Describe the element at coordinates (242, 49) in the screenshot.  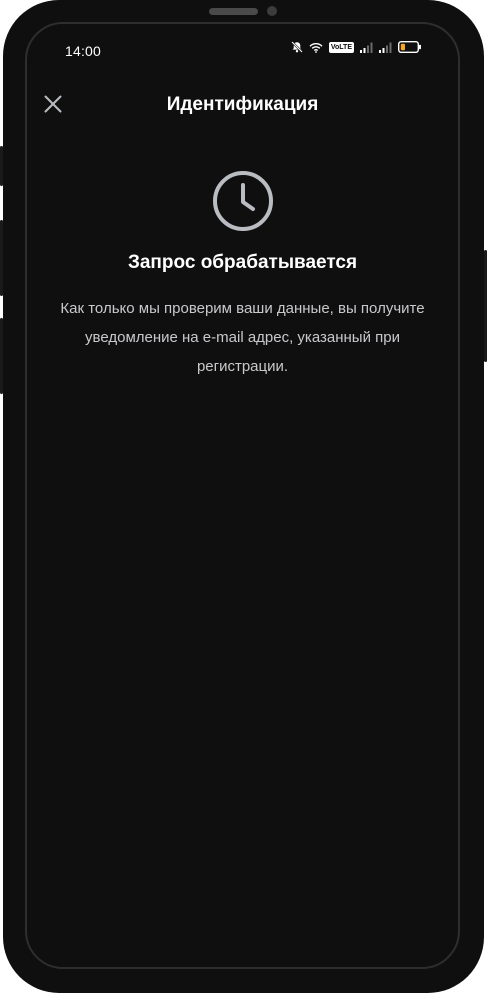
I see `status-bar: 14:00 VoLTE` at that location.